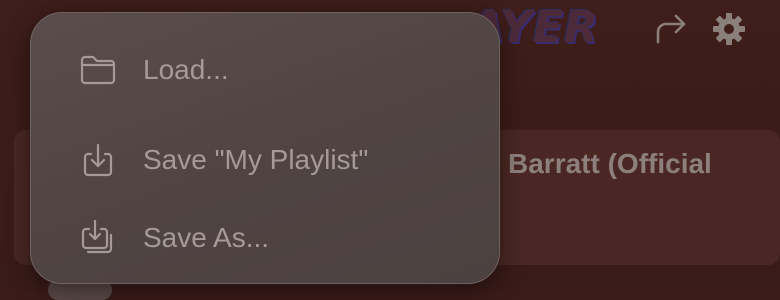 The height and width of the screenshot is (300, 780). Describe the element at coordinates (98, 238) in the screenshot. I see `save-as-icon` at that location.